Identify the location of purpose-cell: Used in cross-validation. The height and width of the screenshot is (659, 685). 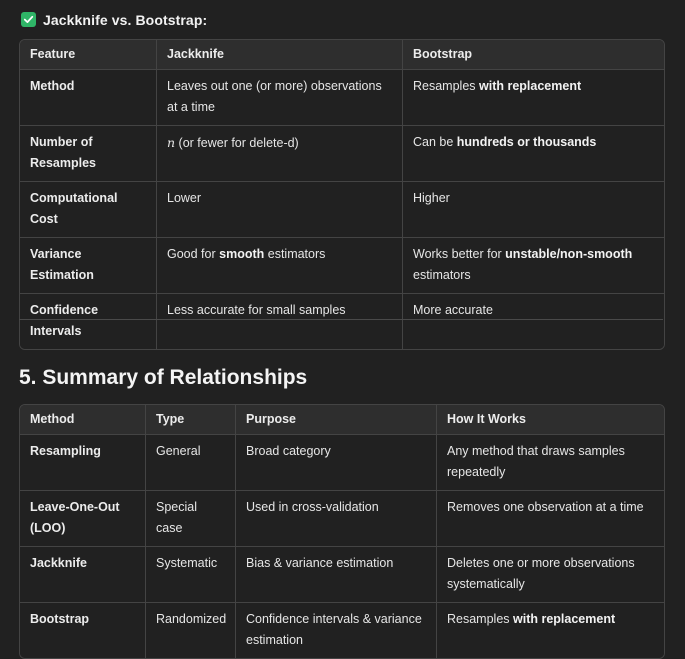
(336, 519).